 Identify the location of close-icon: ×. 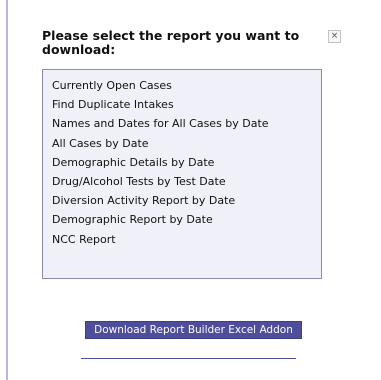
(334, 36).